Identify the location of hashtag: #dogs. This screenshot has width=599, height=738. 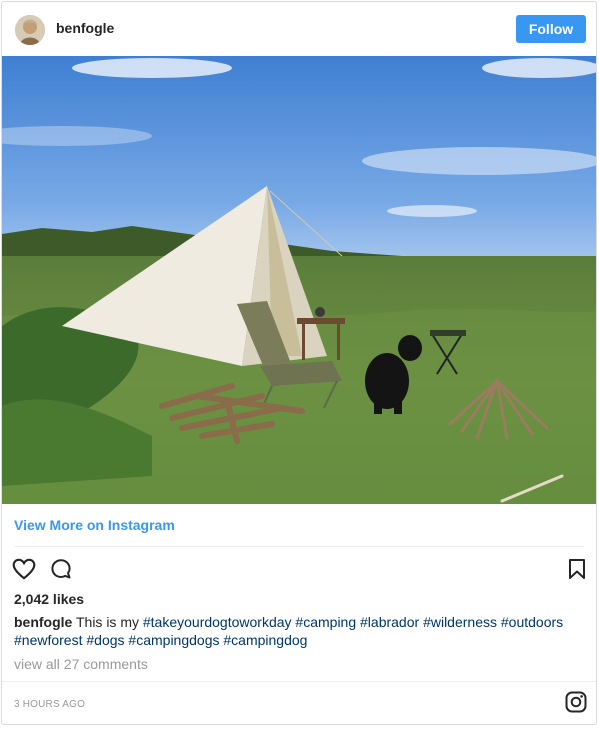
(105, 640).